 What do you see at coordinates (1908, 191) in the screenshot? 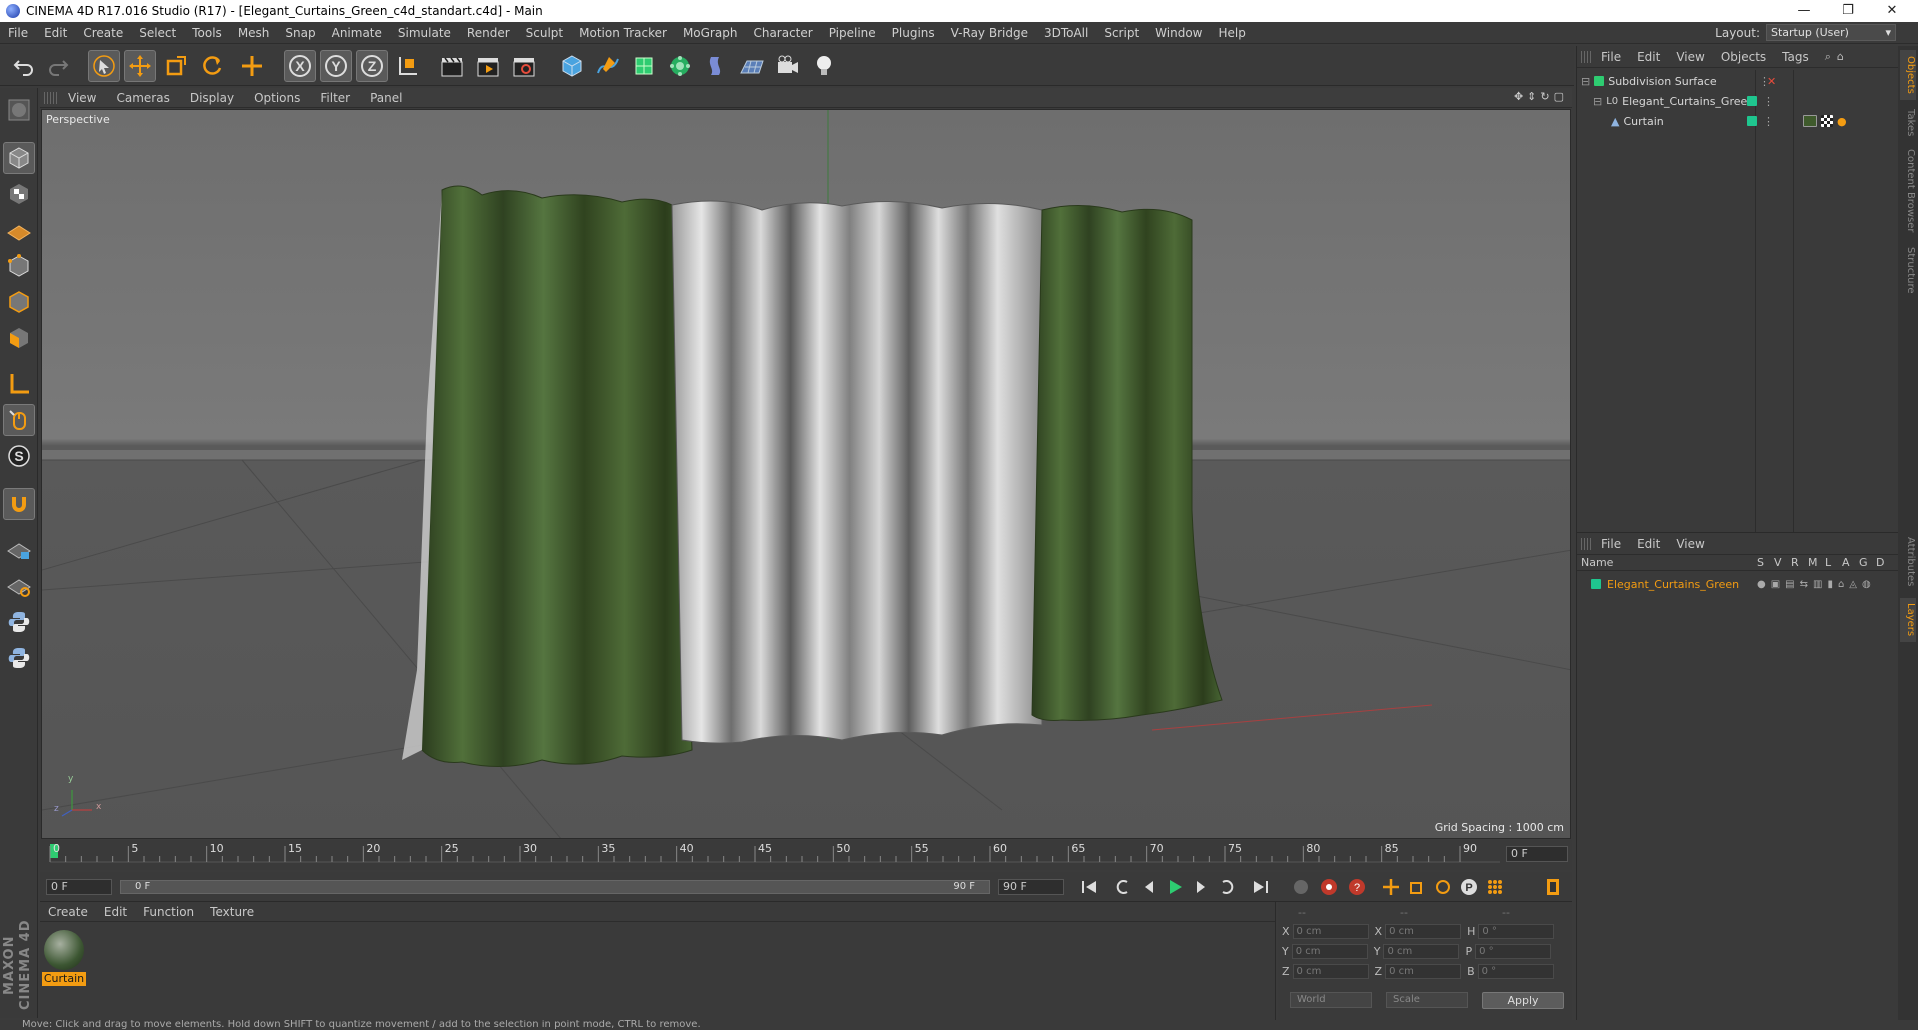
I see `tab-content-browser: Content Browser` at bounding box center [1908, 191].